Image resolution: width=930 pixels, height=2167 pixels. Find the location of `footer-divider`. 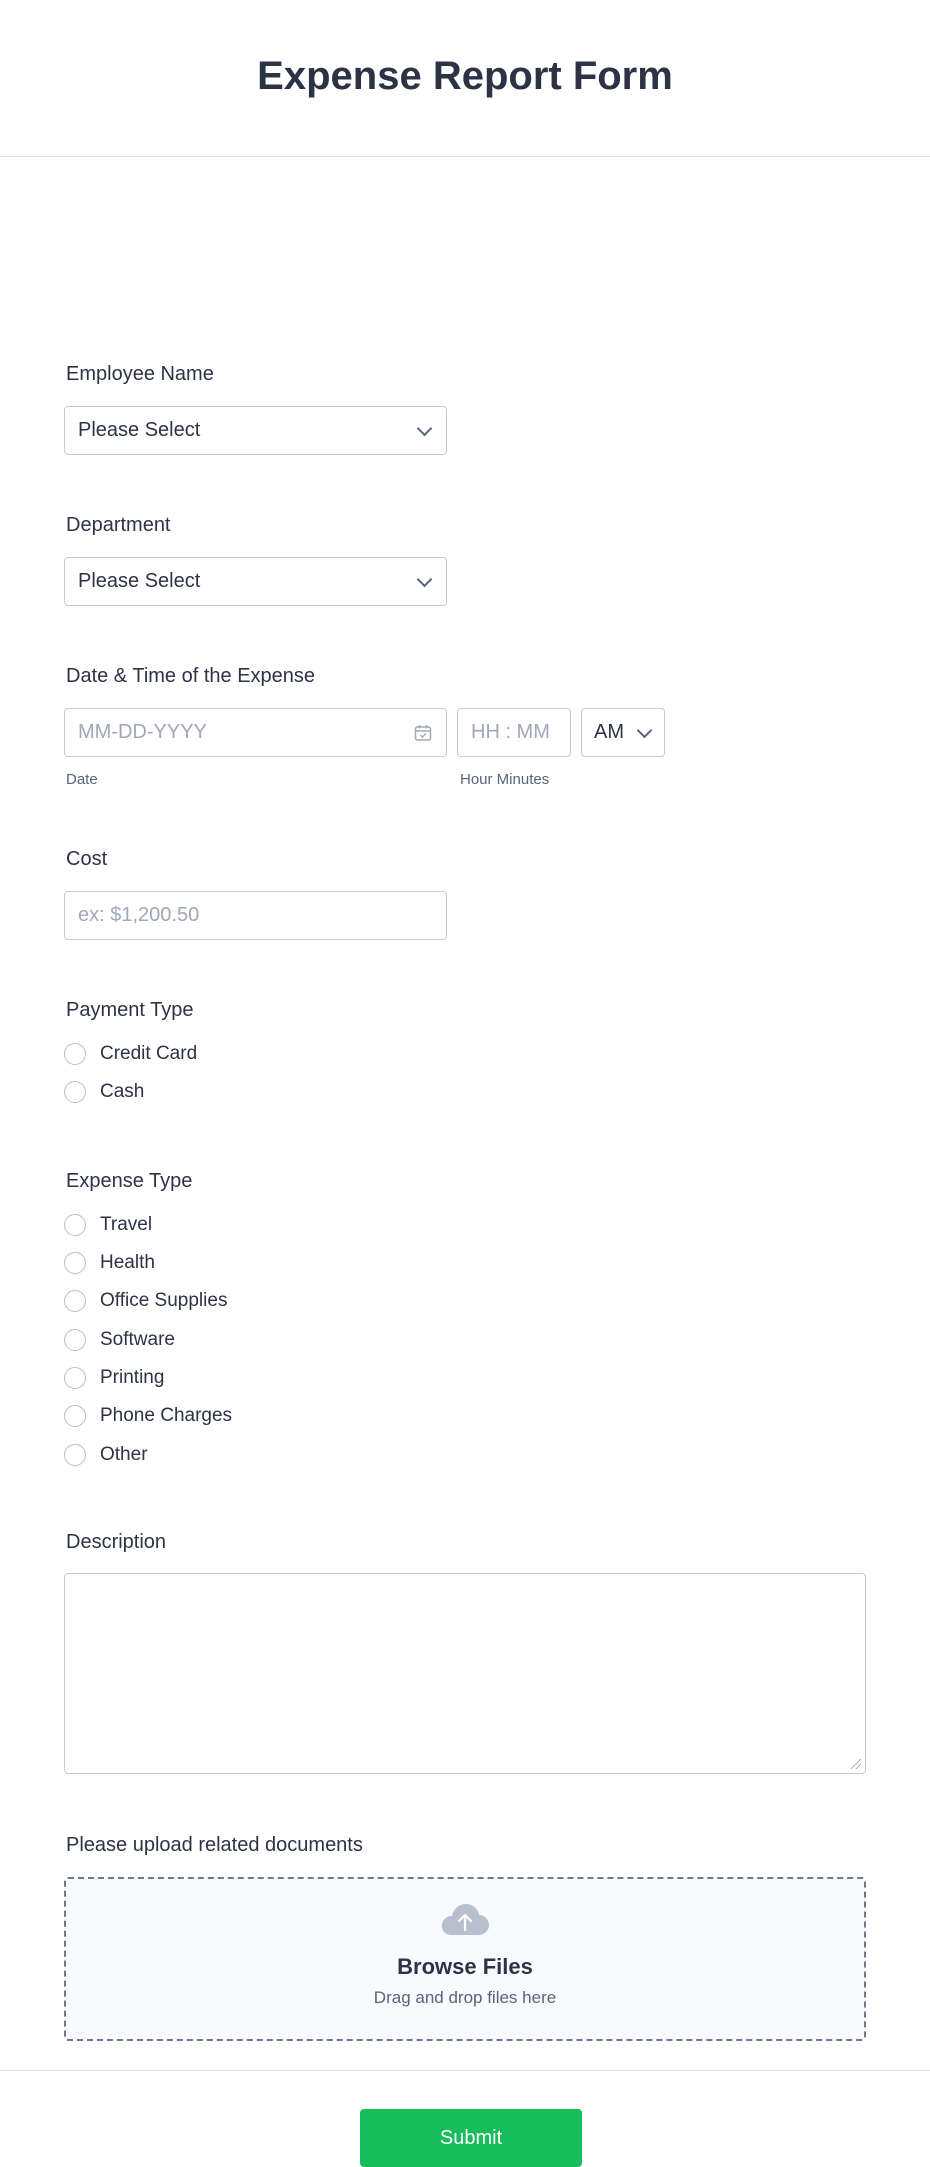

footer-divider is located at coordinates (465, 2070).